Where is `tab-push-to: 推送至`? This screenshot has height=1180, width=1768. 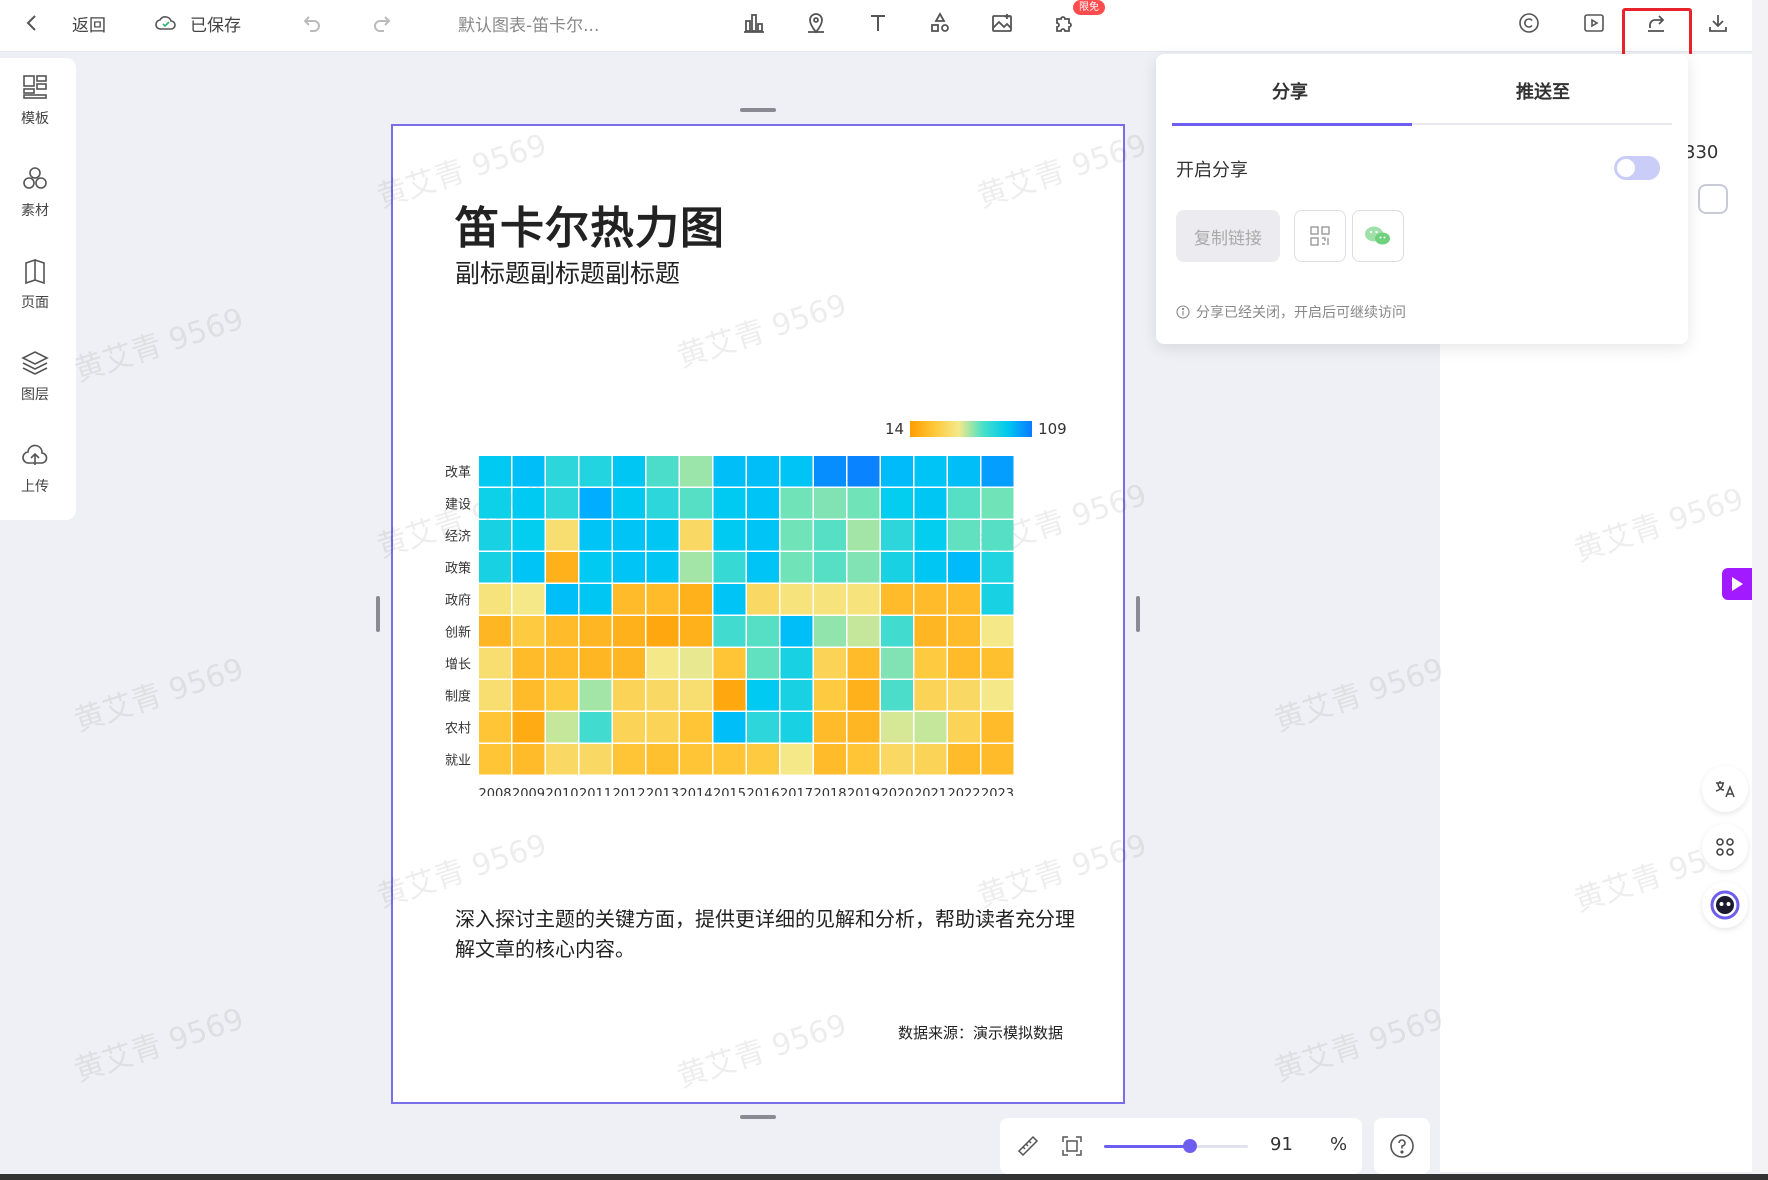 tab-push-to: 推送至 is located at coordinates (1543, 91).